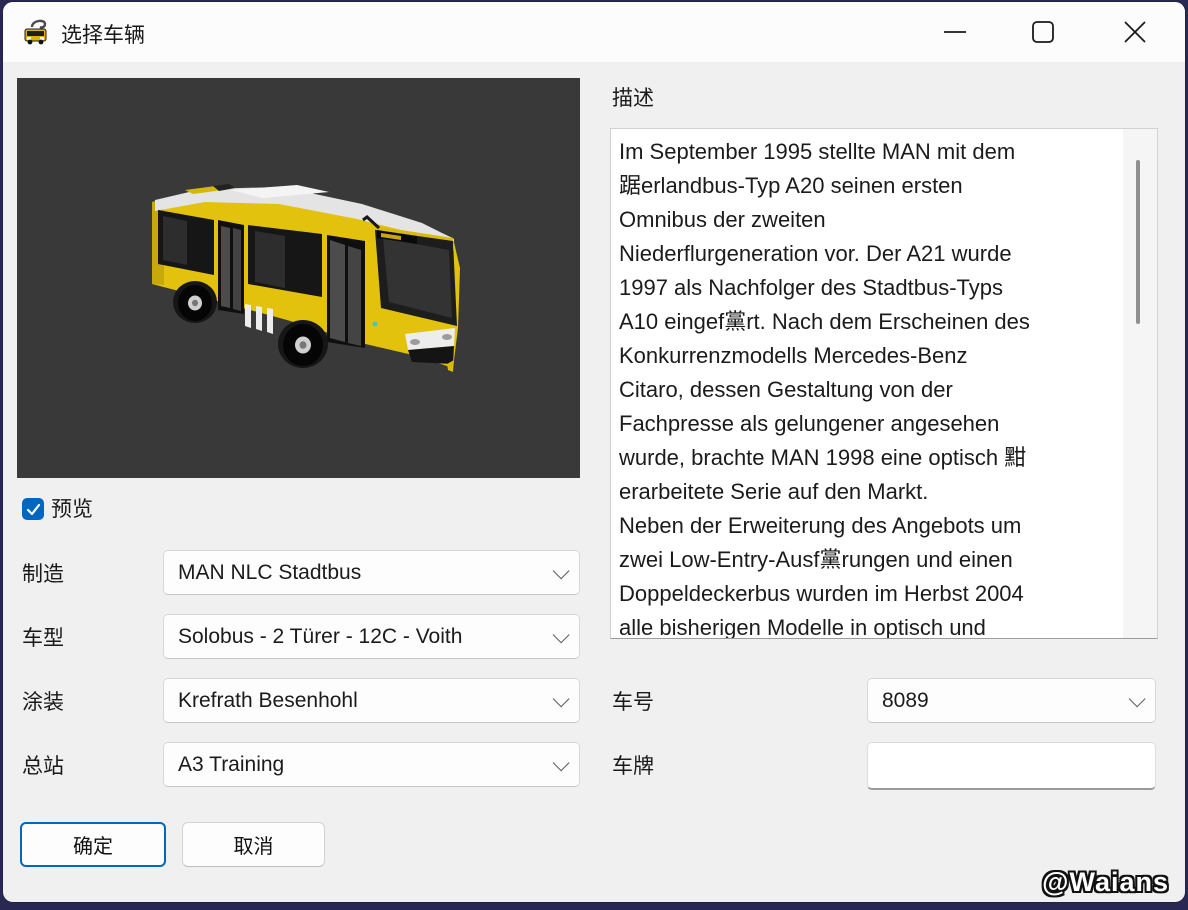  Describe the element at coordinates (320, 636) in the screenshot. I see `model-value: Solobus - 2 Türer - 12C - Voith` at that location.